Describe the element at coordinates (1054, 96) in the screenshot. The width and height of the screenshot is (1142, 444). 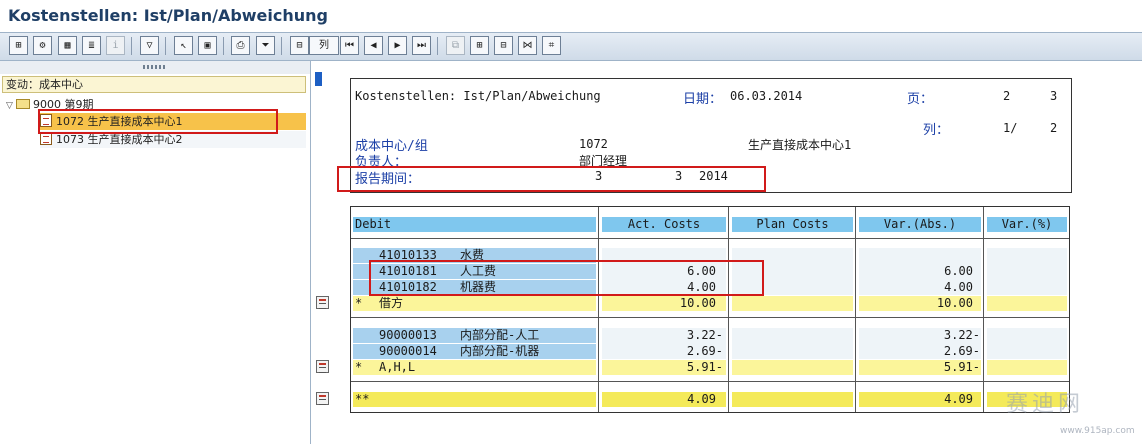
I see `page-total: 3` at that location.